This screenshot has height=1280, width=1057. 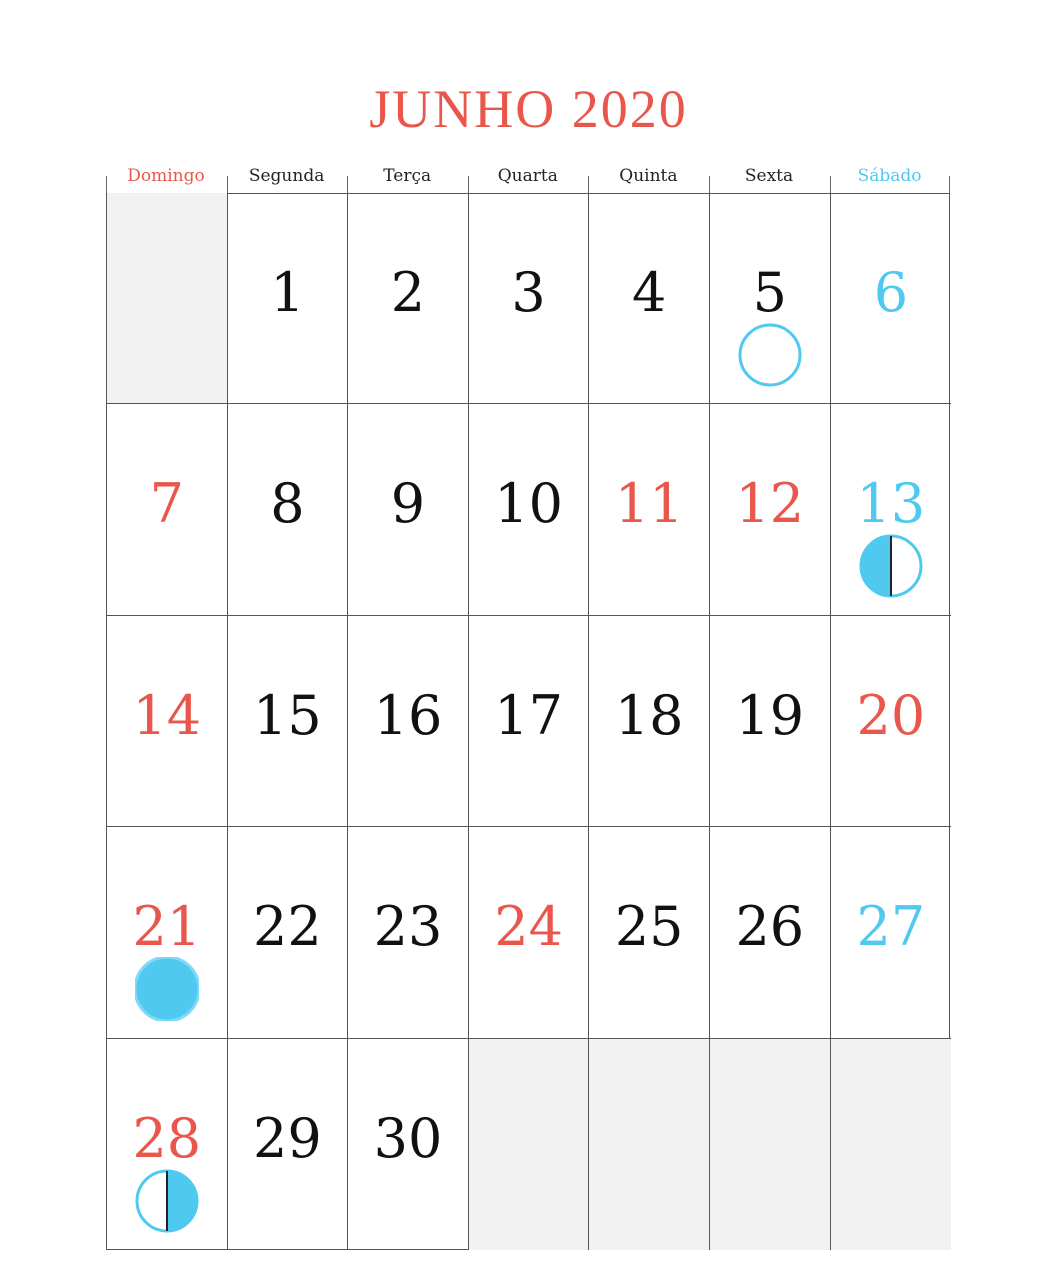 I want to click on day-number: 30, so click(x=408, y=1138).